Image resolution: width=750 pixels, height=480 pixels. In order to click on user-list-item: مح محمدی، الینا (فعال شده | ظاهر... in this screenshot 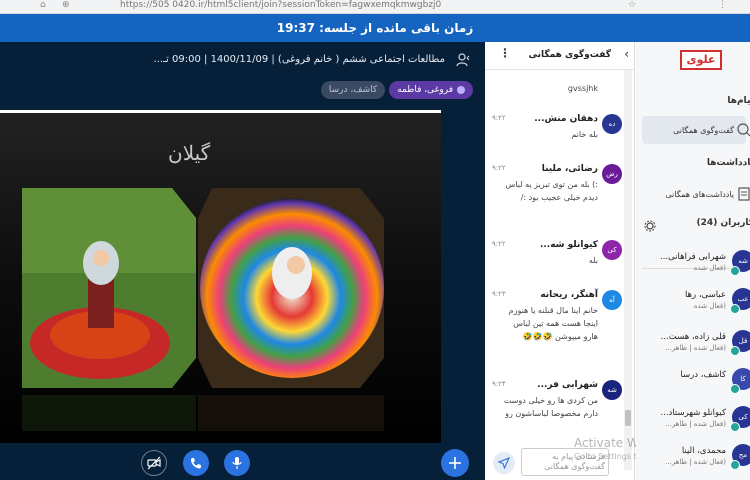, I will do `click(696, 460)`.